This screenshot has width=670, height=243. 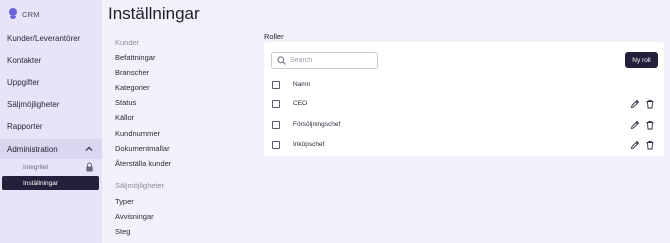 What do you see at coordinates (134, 216) in the screenshot?
I see `settings-link-avvisningar: Avvisningar` at bounding box center [134, 216].